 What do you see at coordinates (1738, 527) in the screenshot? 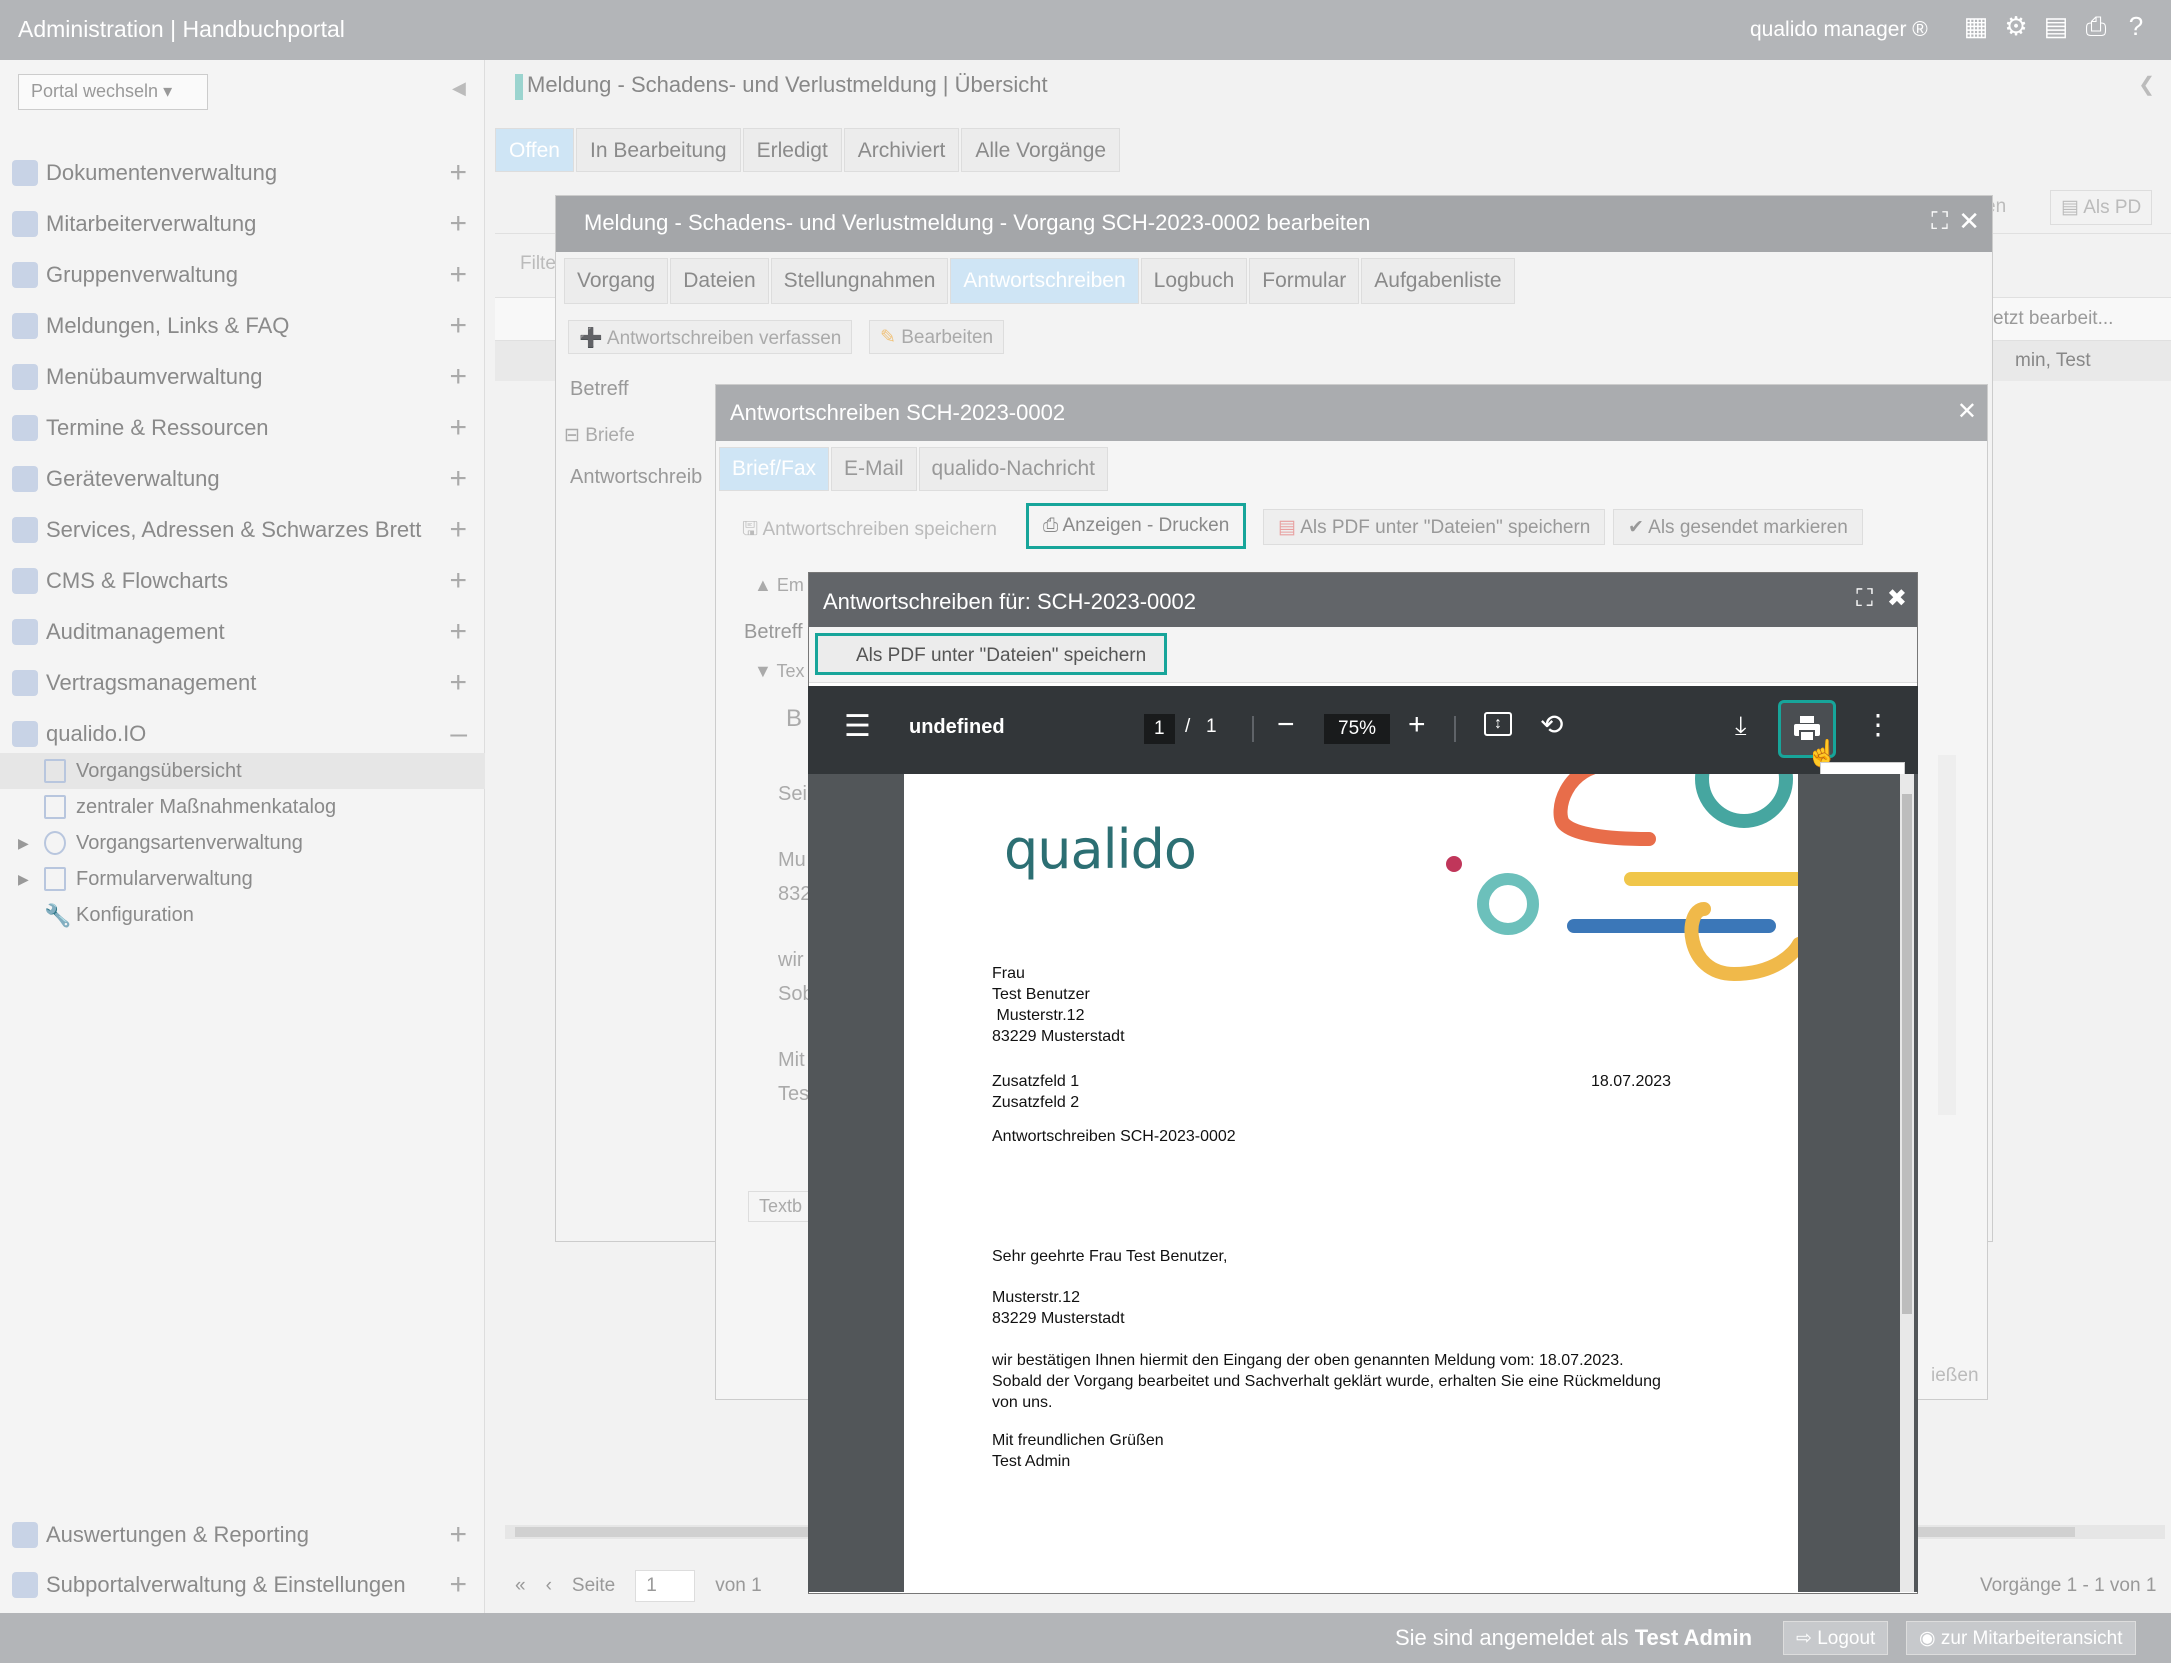
I see `mark-sent-button: ✔ Als gesendet markieren` at bounding box center [1738, 527].